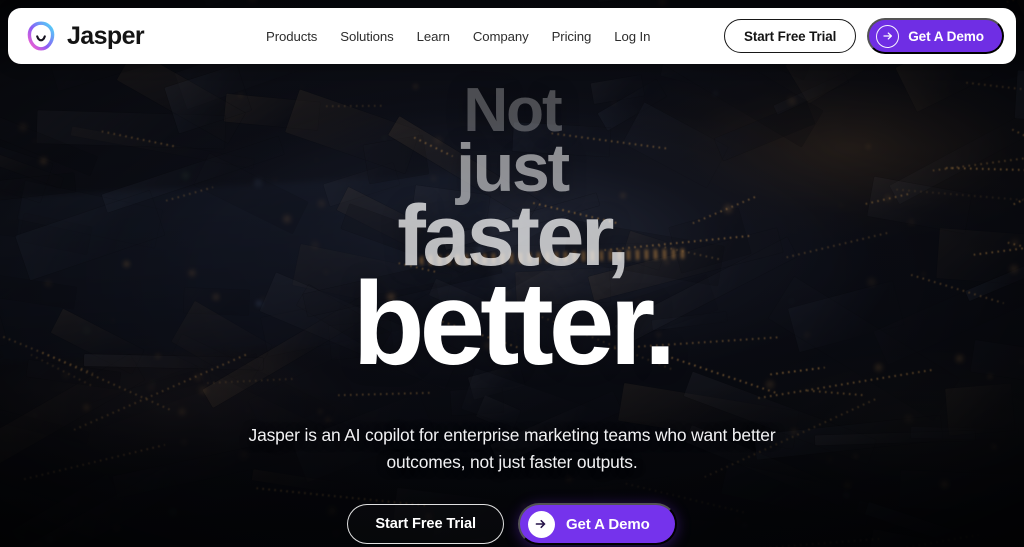  What do you see at coordinates (607, 524) in the screenshot?
I see `hero-get-a-demo-label: Get A Demo` at bounding box center [607, 524].